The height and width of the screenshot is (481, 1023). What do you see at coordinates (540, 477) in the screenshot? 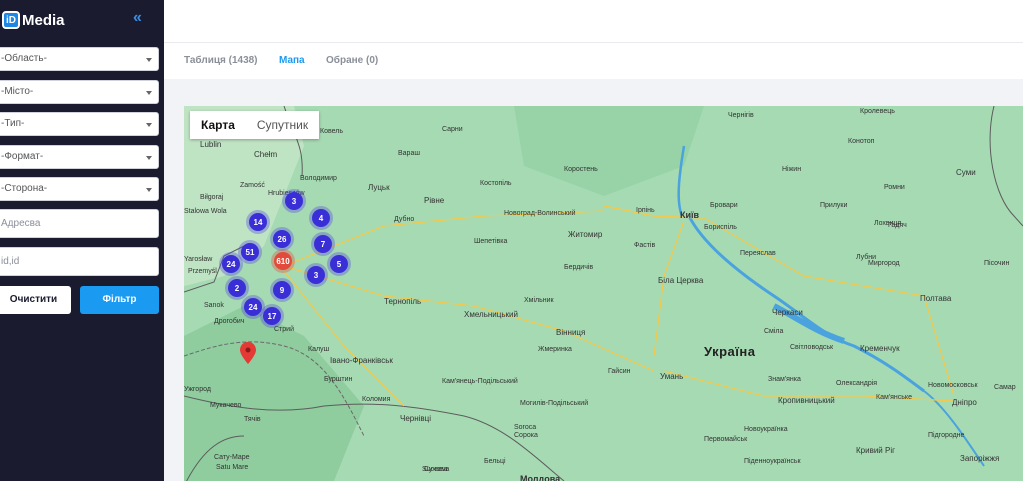
I see `map-place-label: Молдова` at bounding box center [540, 477].